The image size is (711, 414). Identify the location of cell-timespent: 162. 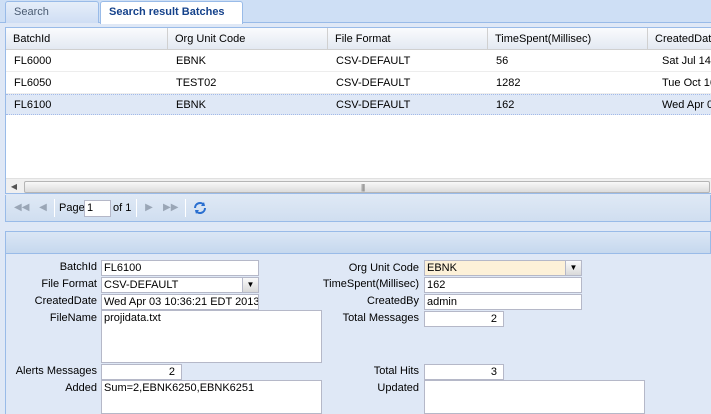
(505, 105).